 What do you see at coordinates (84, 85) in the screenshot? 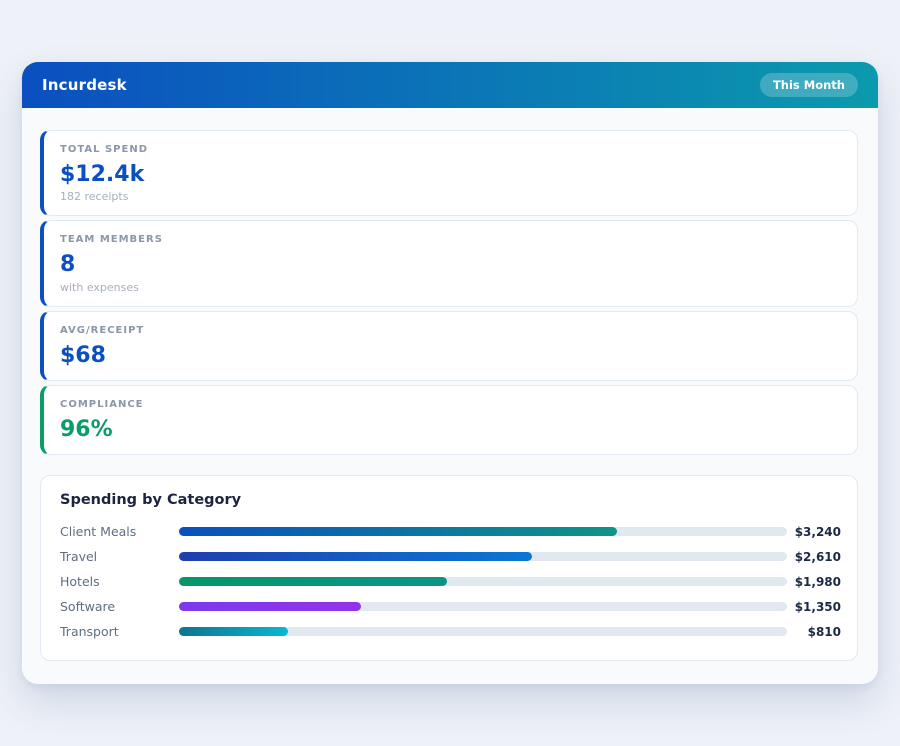
I see `app-title: Incurdesk` at bounding box center [84, 85].